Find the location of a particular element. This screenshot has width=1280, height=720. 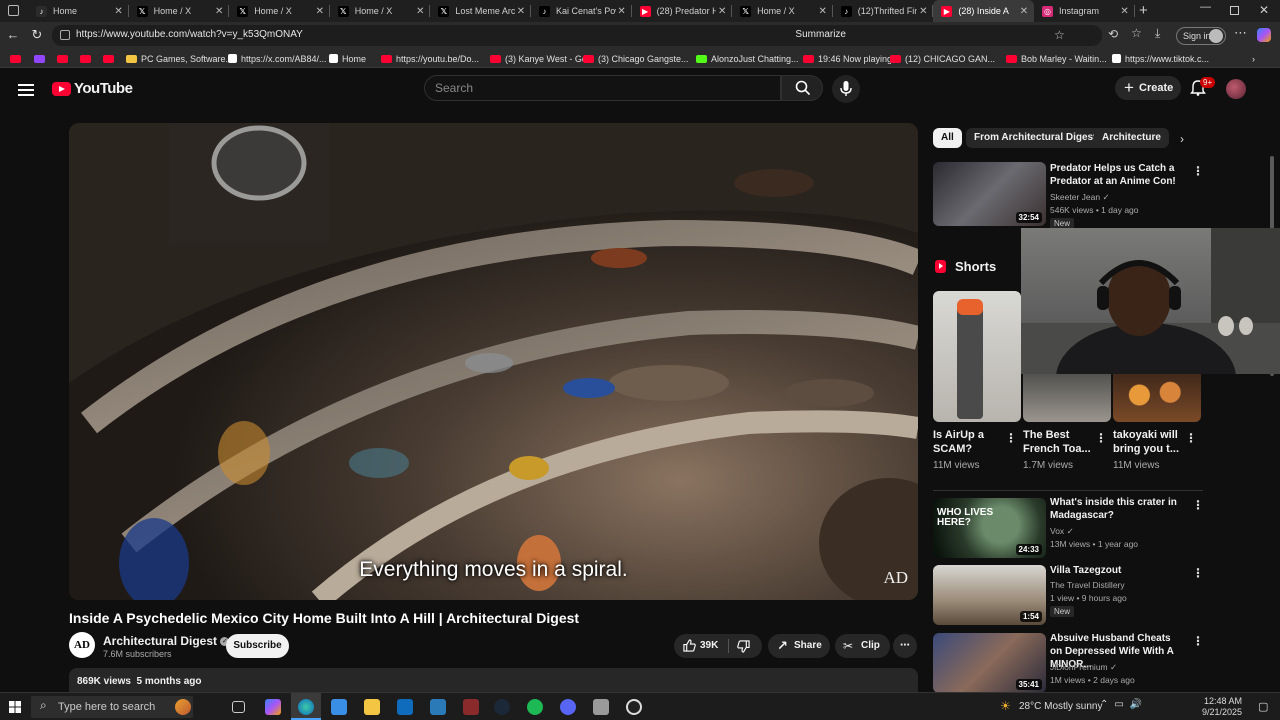

browser-tab: ▶ (28) Inside A ✕ is located at coordinates (983, 11).